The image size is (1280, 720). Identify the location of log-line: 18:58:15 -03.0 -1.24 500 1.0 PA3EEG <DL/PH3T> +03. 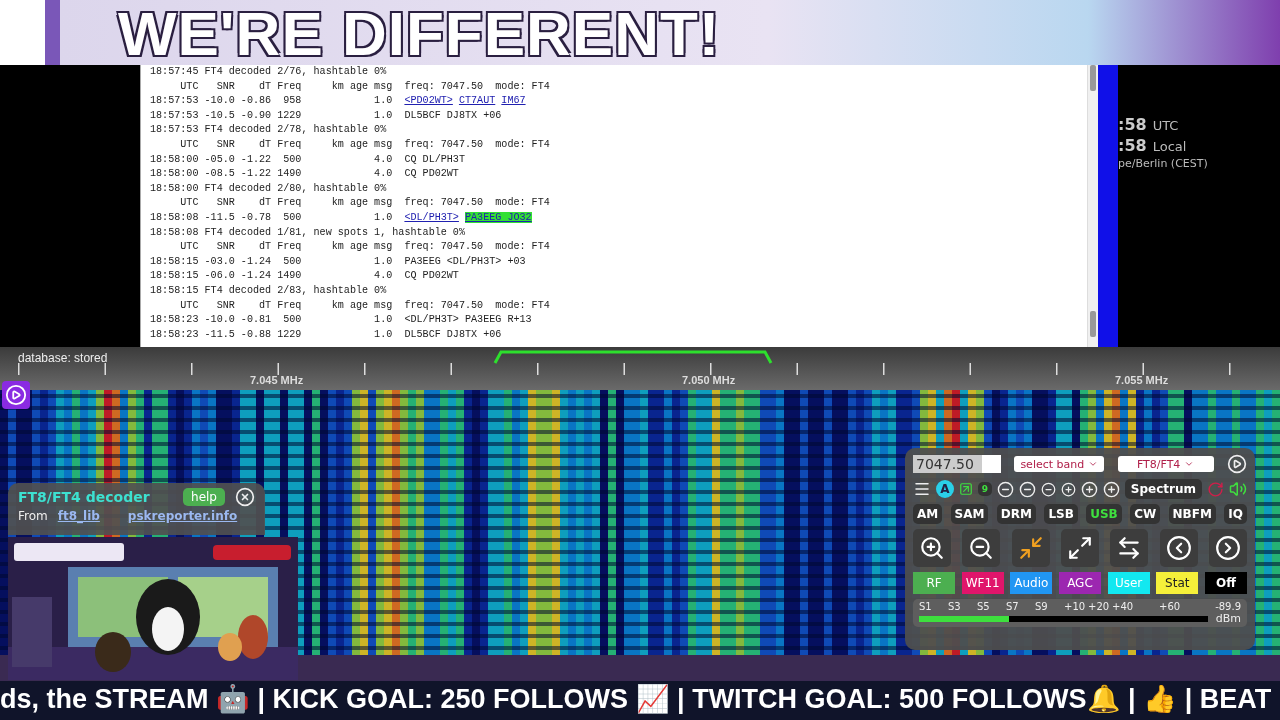
(338, 261).